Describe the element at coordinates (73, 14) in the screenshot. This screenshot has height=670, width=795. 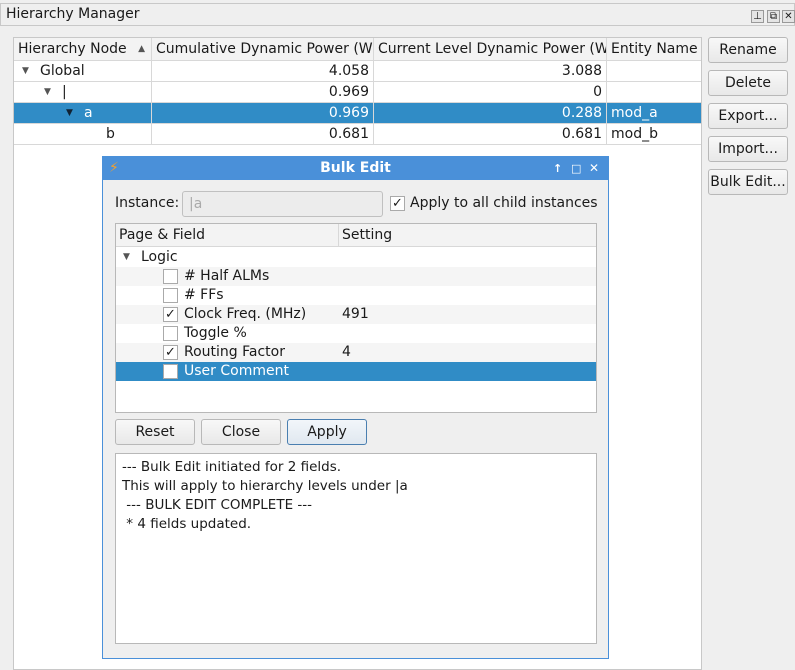
I see `panel-title: Hierarchy Manager` at that location.